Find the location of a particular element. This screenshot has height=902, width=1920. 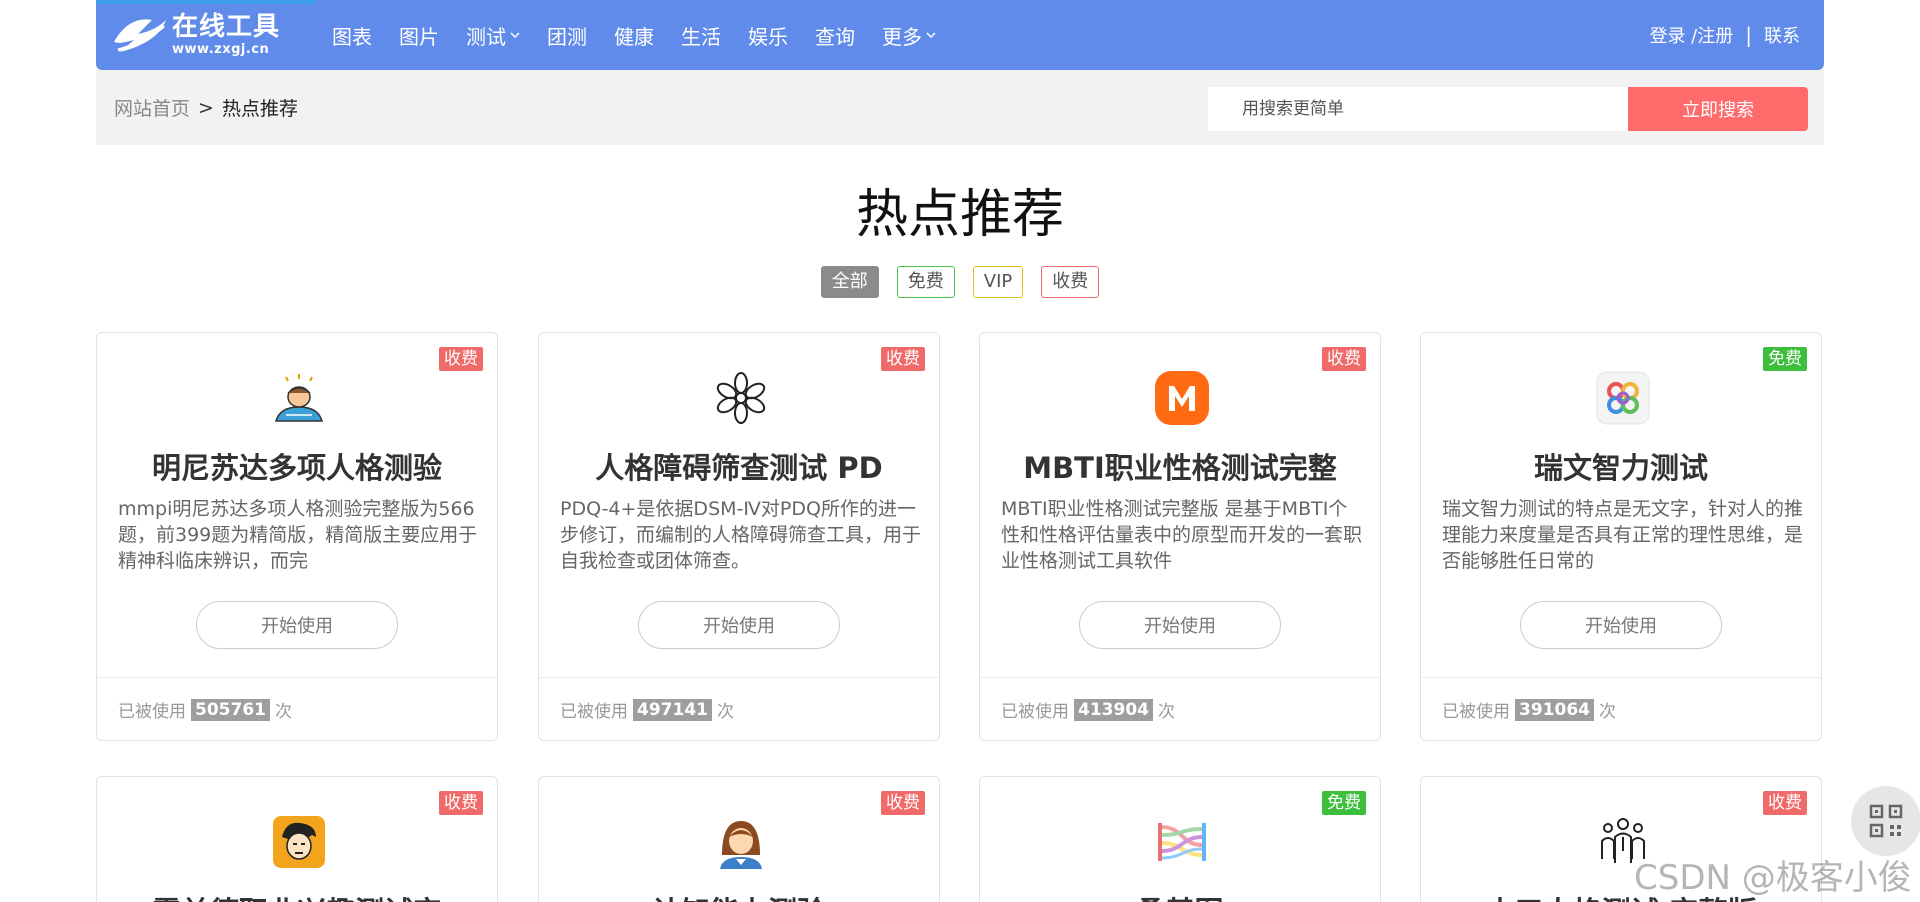

watermark-text: CSDN @极客小俊 is located at coordinates (1773, 878).